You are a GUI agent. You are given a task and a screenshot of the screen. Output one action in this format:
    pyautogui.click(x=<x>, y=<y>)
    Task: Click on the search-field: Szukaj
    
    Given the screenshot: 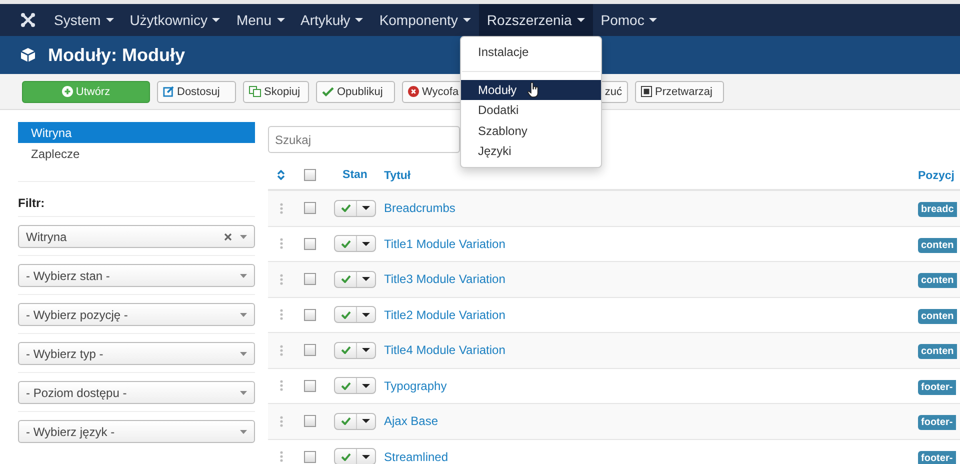 What is the action you would take?
    pyautogui.click(x=364, y=139)
    